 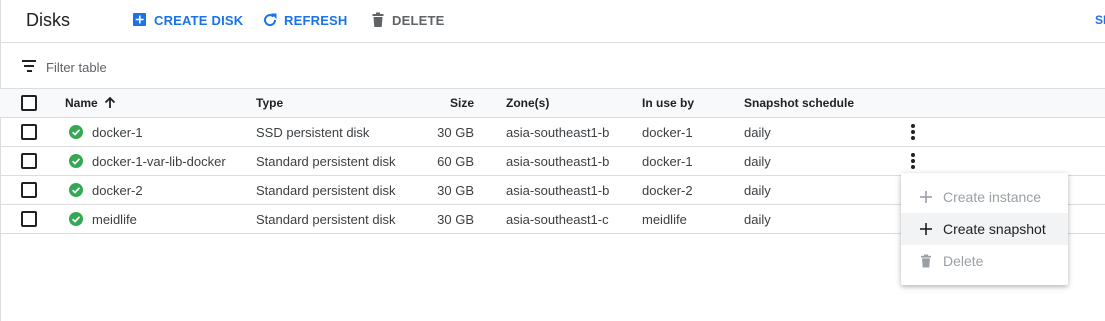 What do you see at coordinates (799, 103) in the screenshot?
I see `column-header-snapshot-schedule: Snapshot schedule` at bounding box center [799, 103].